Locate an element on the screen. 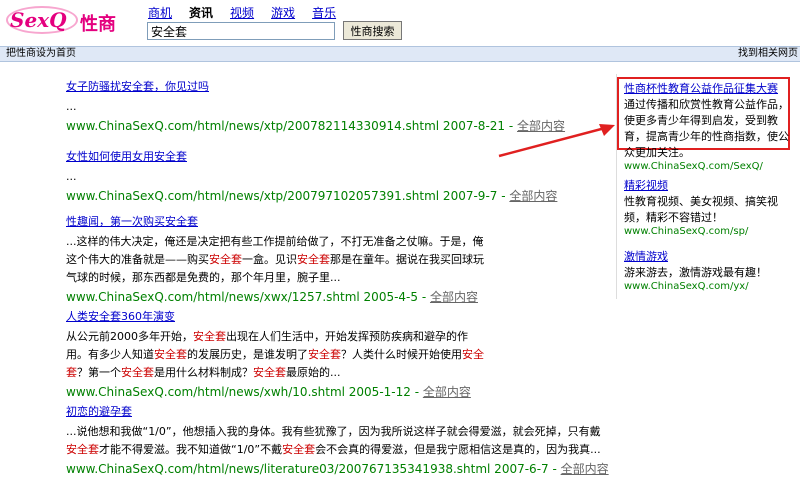 The width and height of the screenshot is (800, 500). sidebar-ad-title: 激情游戏 is located at coordinates (707, 256).